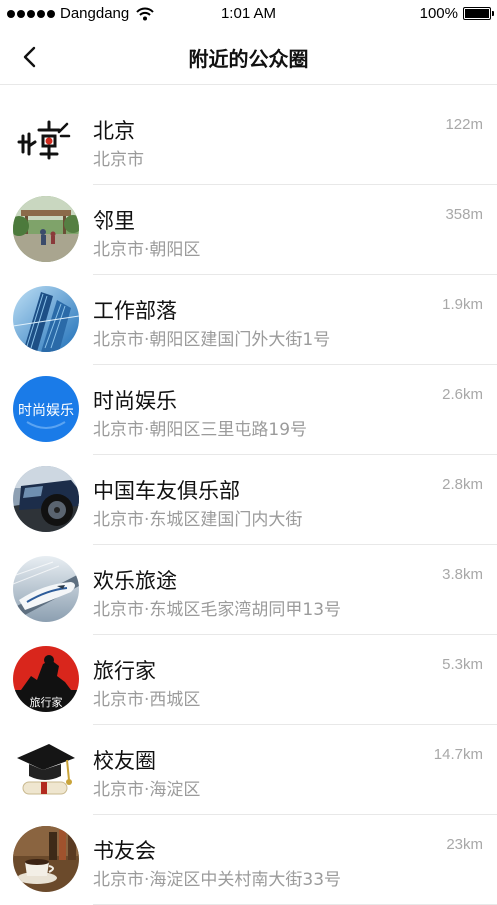 The height and width of the screenshot is (905, 497). What do you see at coordinates (248, 410) in the screenshot?
I see `list-item: 时尚娱乐 时尚娱乐 北京市·朝阳区三里屯路19号 2.6km` at bounding box center [248, 410].